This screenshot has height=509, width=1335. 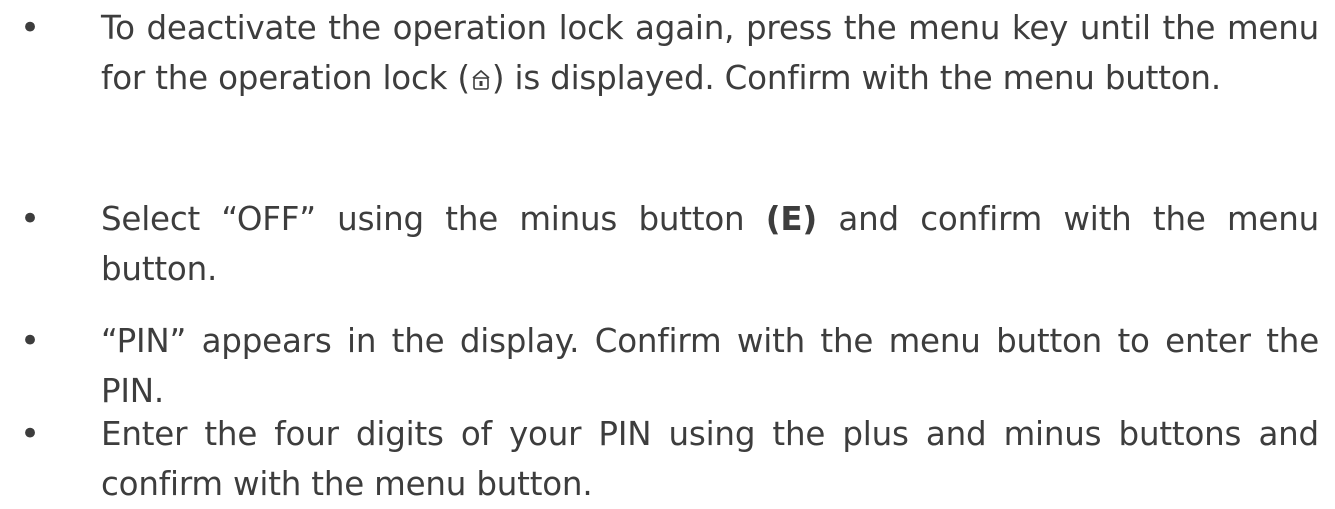 I want to click on lock-icon, so click(x=481, y=81).